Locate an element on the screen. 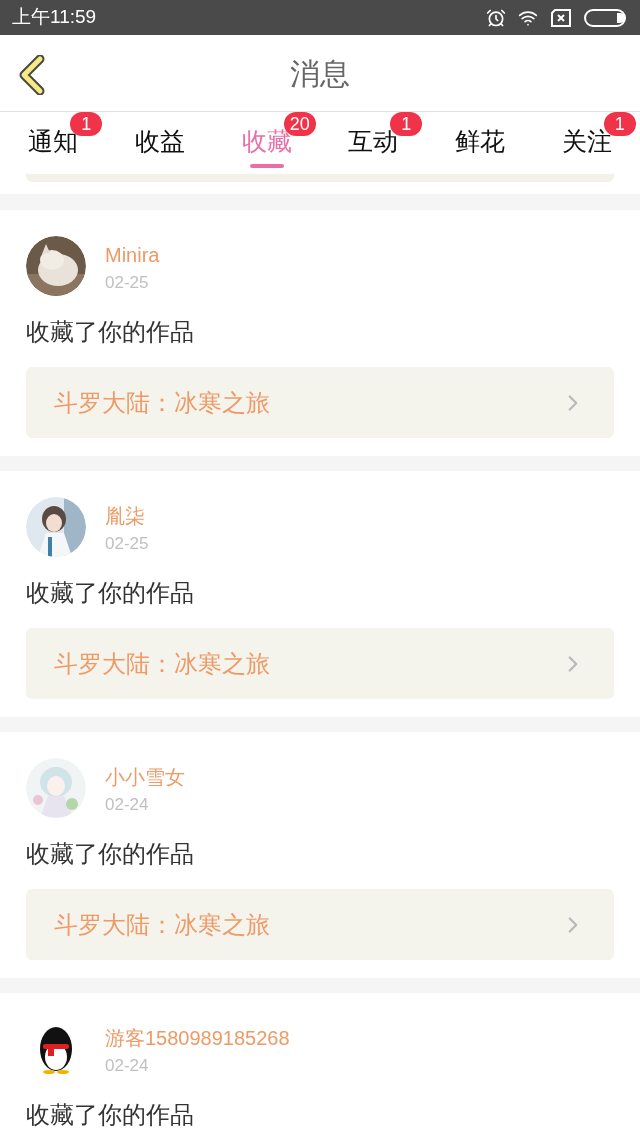 This screenshot has height=1138, width=640. count-badge: 1 is located at coordinates (406, 124).